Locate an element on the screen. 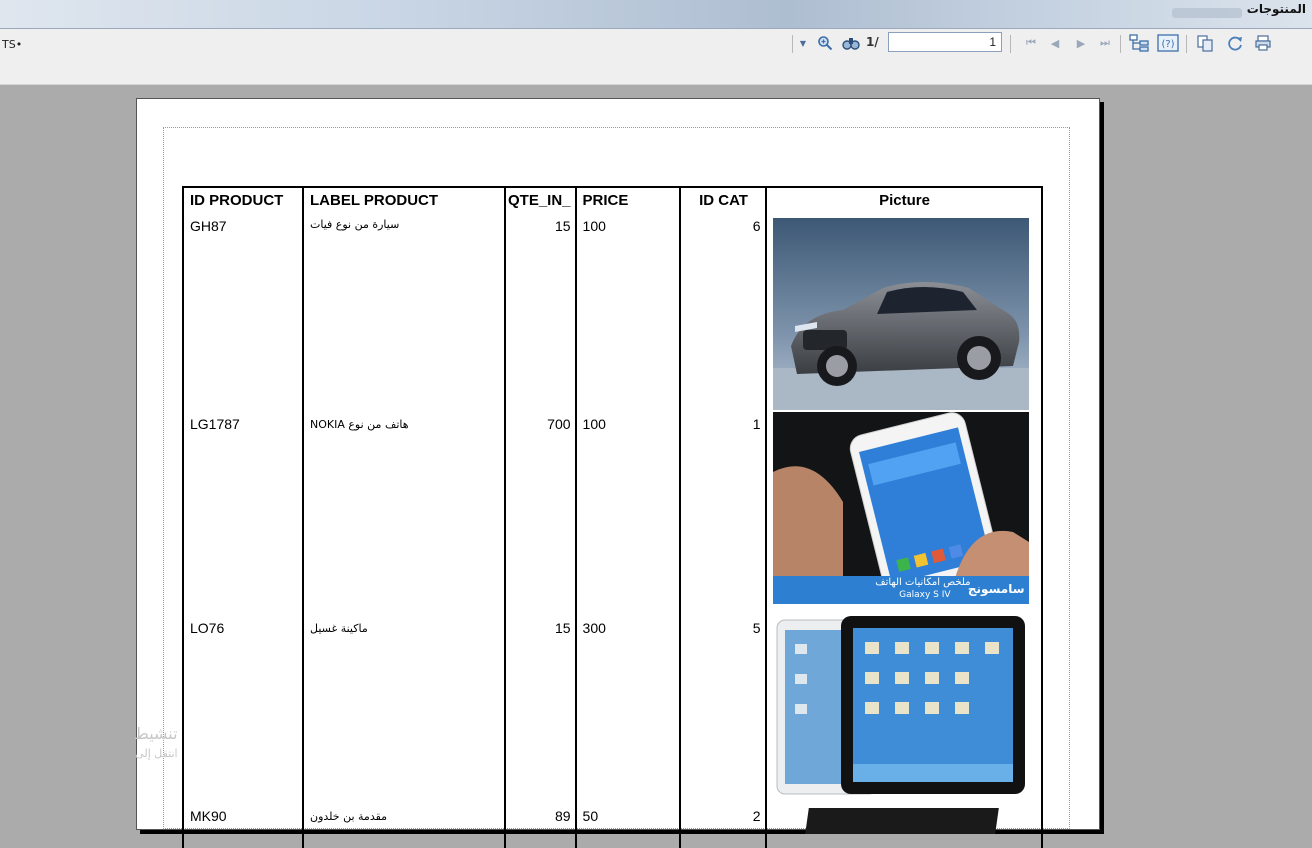 This screenshot has height=848, width=1312. cell-id-cat: 5 is located at coordinates (722, 708).